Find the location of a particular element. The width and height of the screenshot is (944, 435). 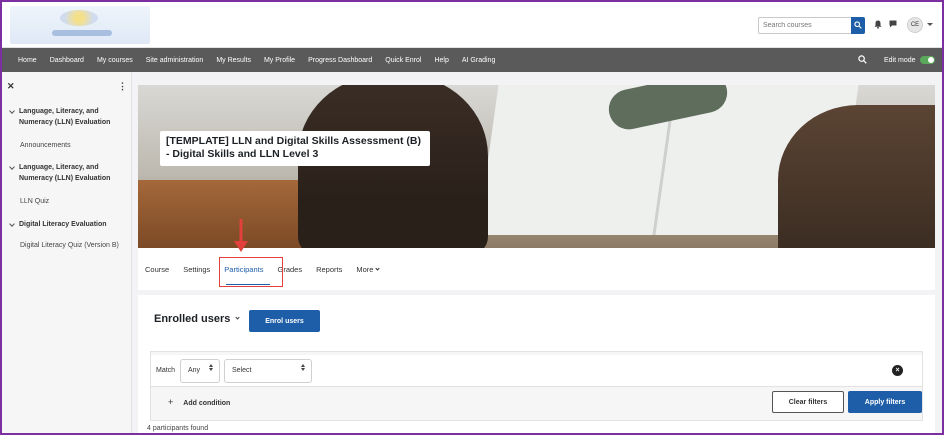

match-select: Any is located at coordinates (200, 371).